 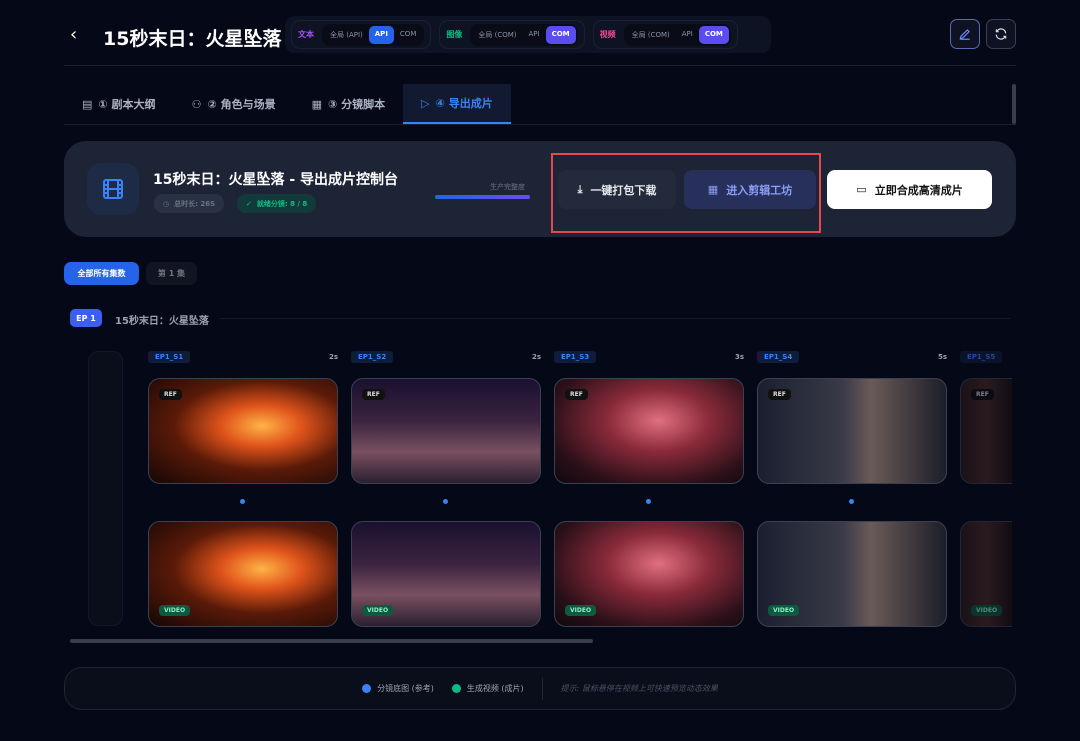 What do you see at coordinates (249, 203) in the screenshot?
I see `check-circle-icon: ✓` at bounding box center [249, 203].